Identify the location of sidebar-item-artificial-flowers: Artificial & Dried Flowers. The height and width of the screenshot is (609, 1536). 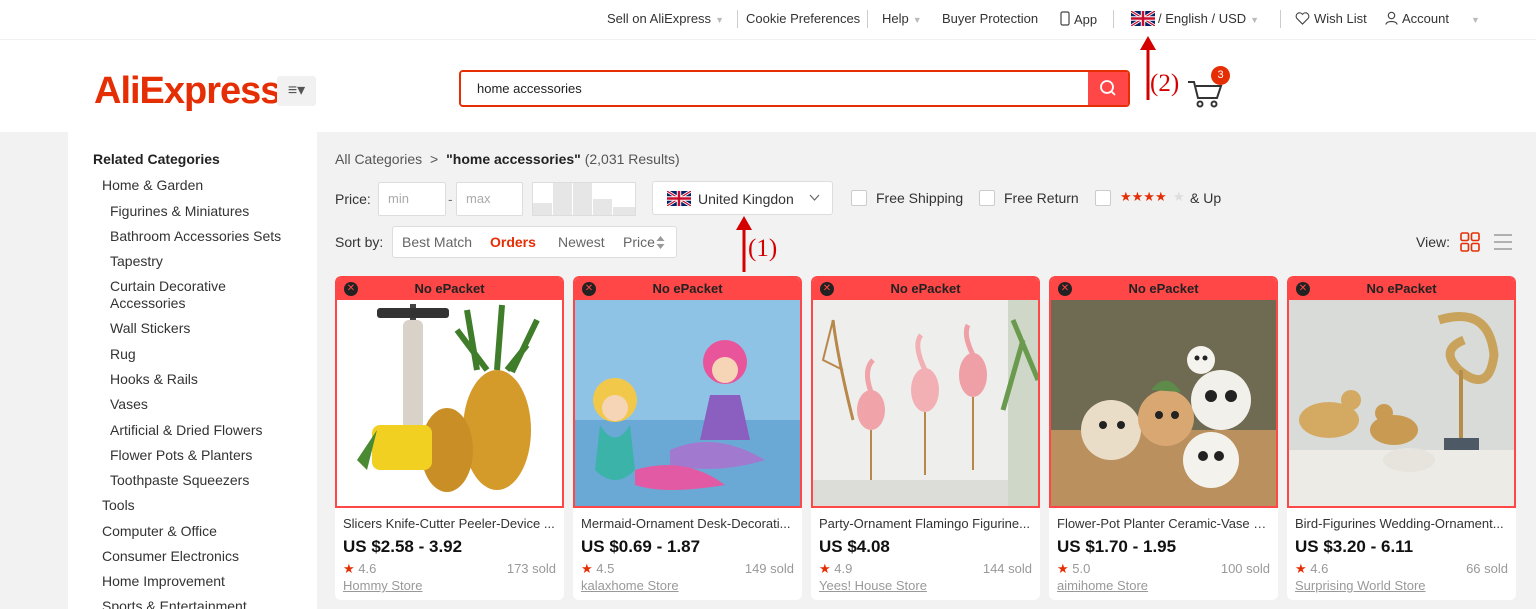
(186, 430).